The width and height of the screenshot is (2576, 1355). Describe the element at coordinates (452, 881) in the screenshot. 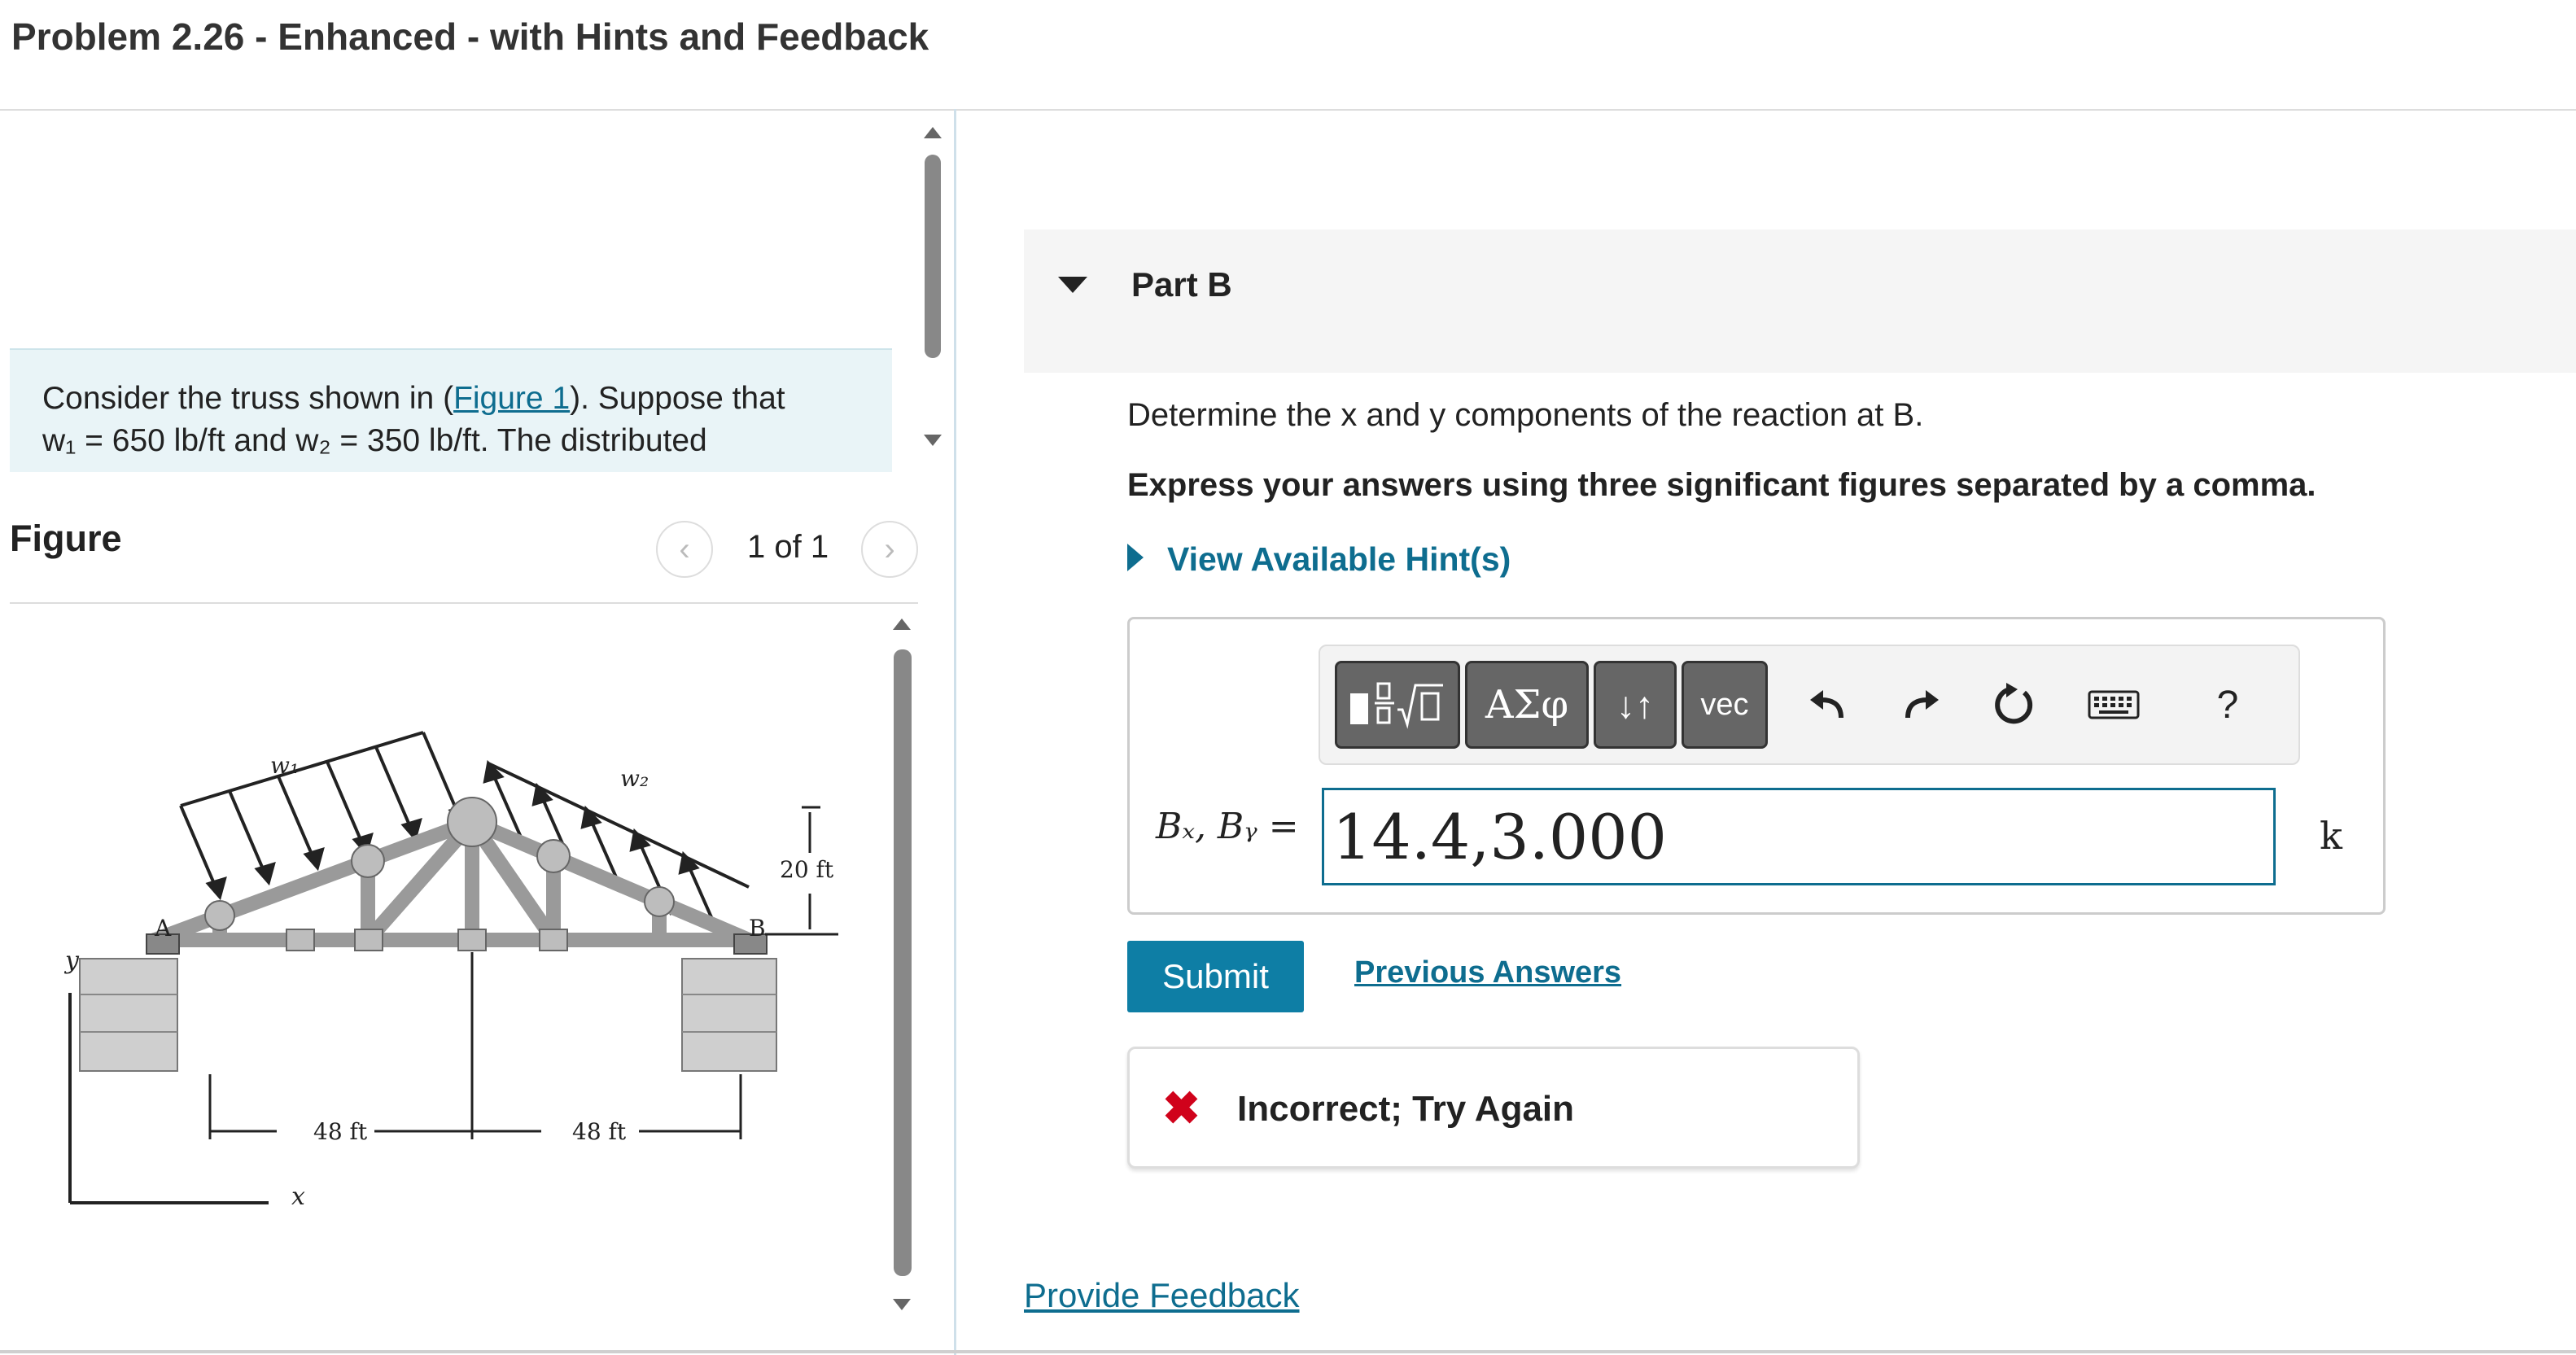

I see `truss-members` at that location.